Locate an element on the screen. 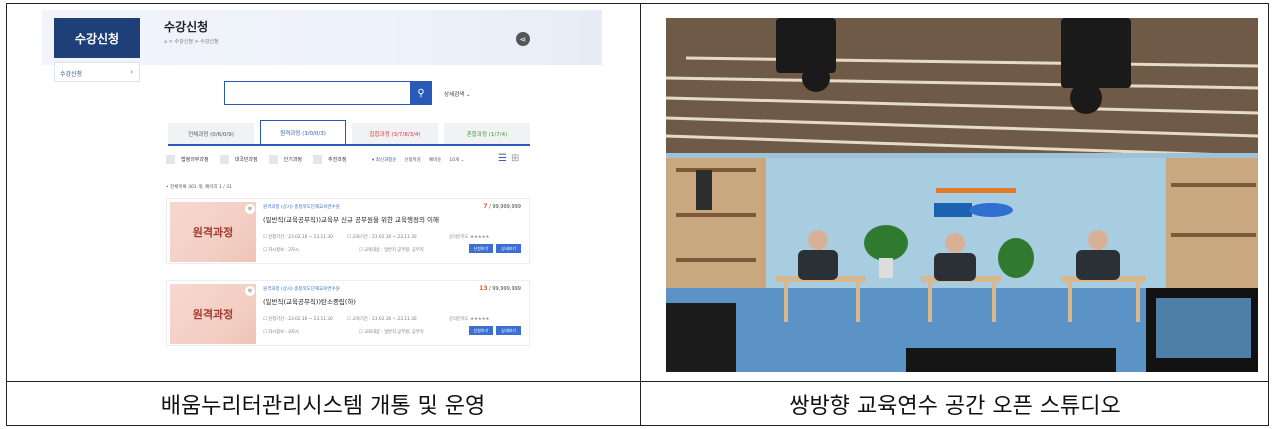 The width and height of the screenshot is (1275, 429). course-info: ☐ 차시정보 : 2차시 ☐ 교육대상 : 일반직 공무원, 공무직 is located at coordinates (343, 250).